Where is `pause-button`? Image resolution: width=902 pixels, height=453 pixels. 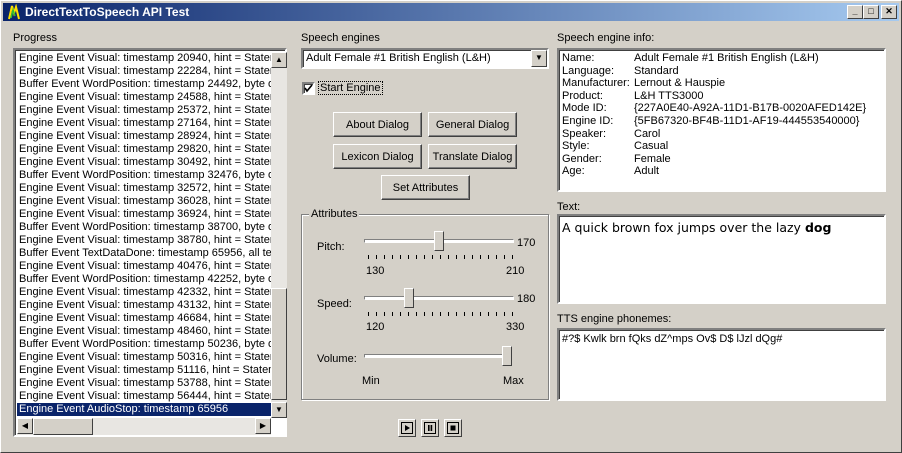 pause-button is located at coordinates (430, 428).